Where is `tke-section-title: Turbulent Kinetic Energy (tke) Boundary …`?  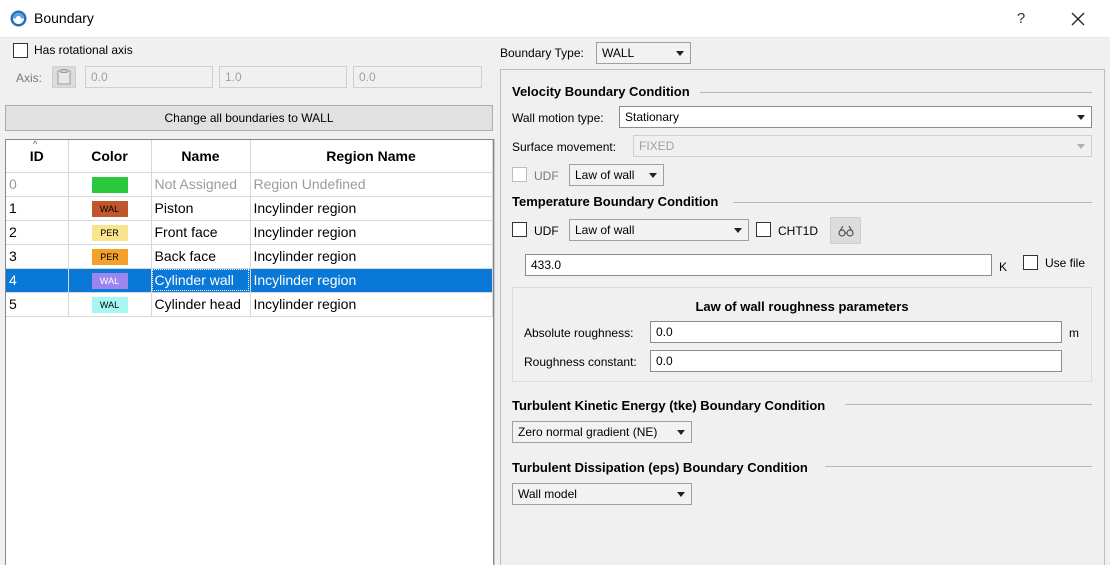
tke-section-title: Turbulent Kinetic Energy (tke) Boundary … is located at coordinates (669, 405).